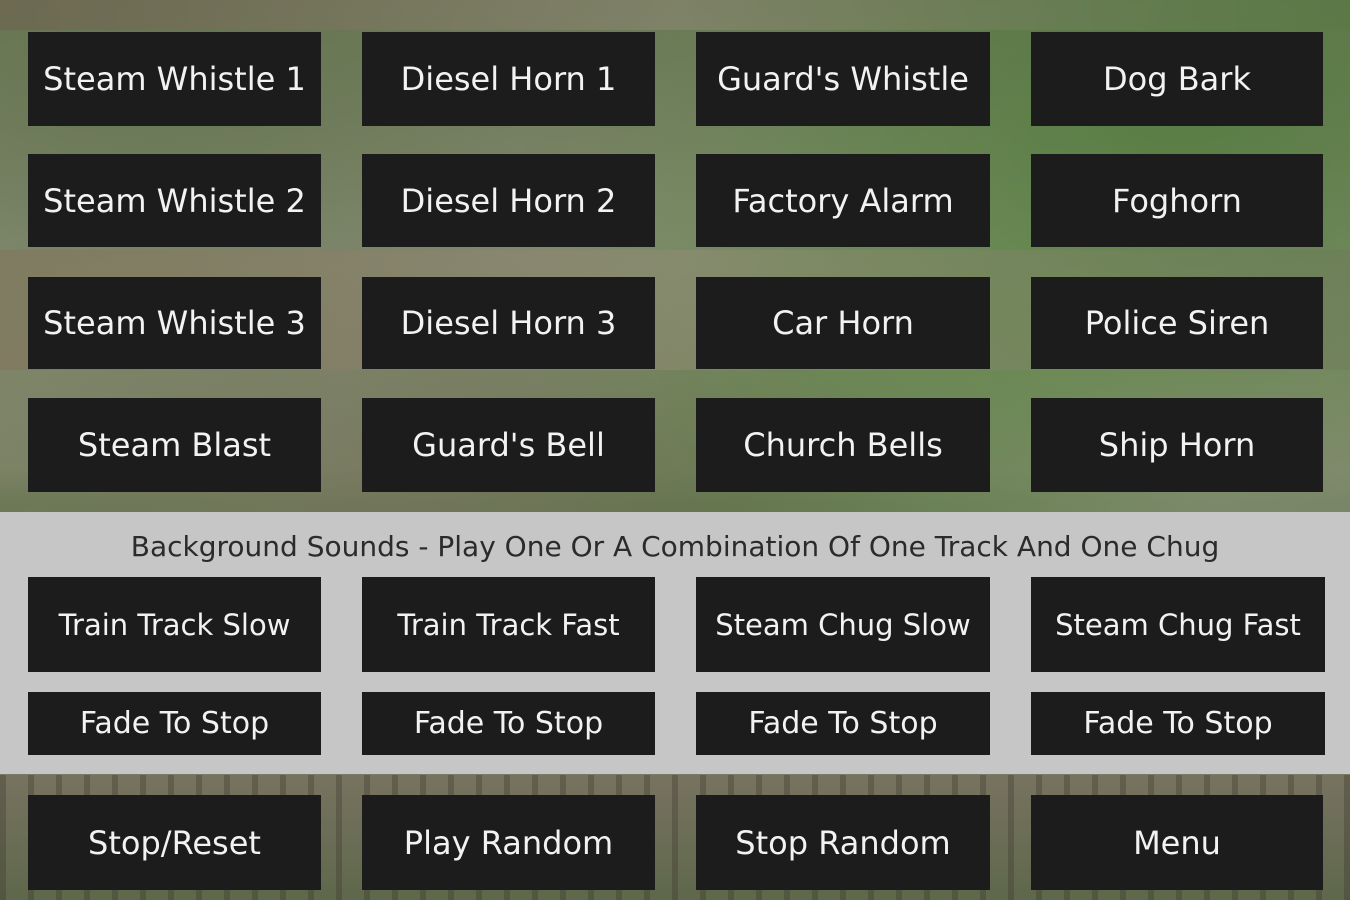 This screenshot has width=1350, height=900. What do you see at coordinates (1177, 842) in the screenshot?
I see `menu-button: Menu` at bounding box center [1177, 842].